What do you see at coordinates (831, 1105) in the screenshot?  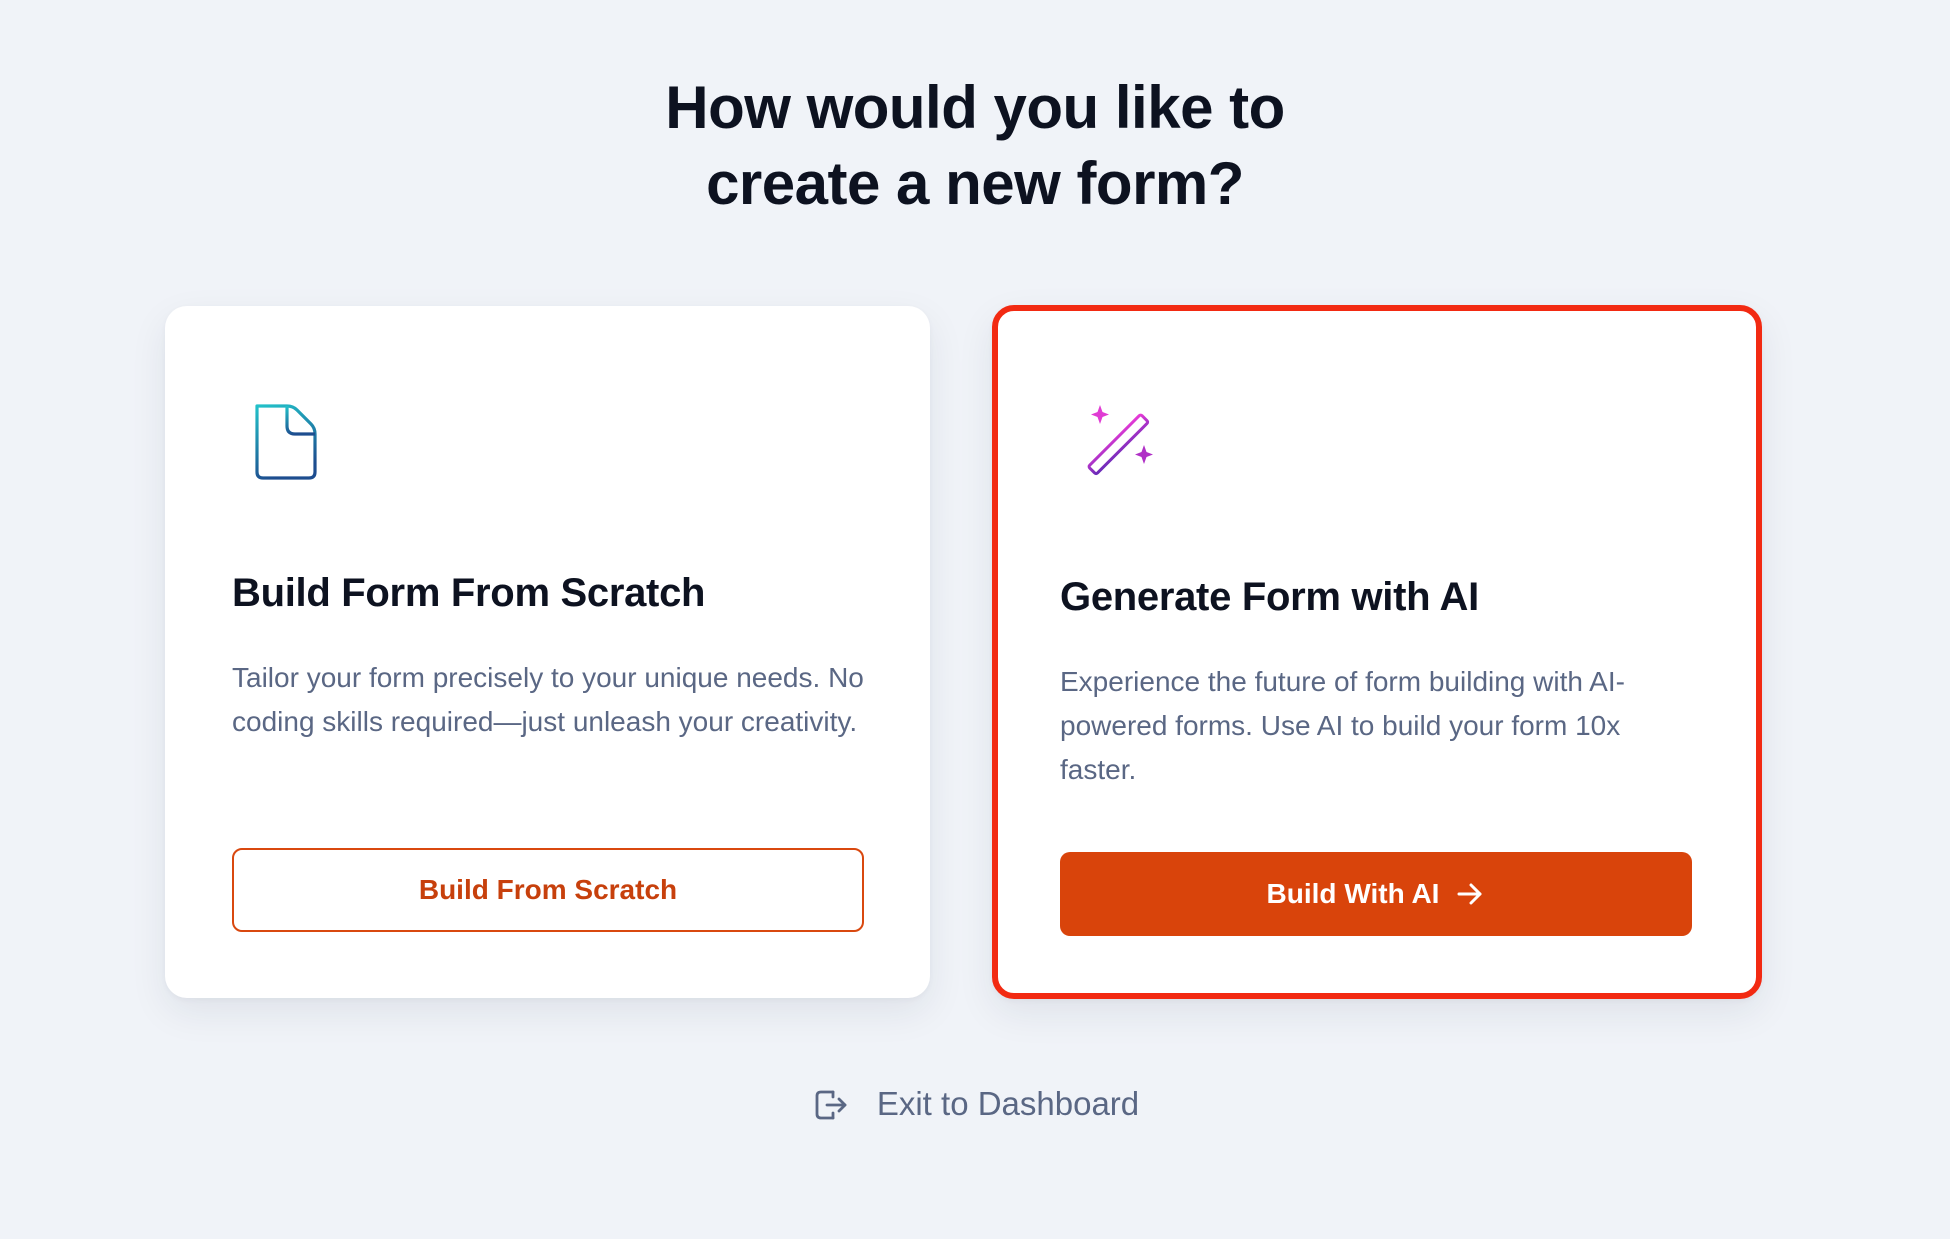 I see `logout-icon` at bounding box center [831, 1105].